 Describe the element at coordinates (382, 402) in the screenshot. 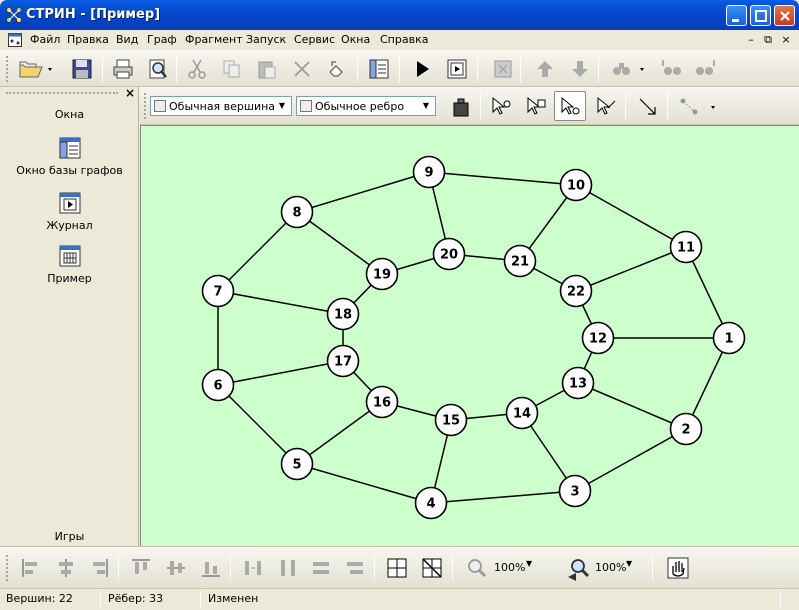

I see `graph-node-16: 16` at that location.